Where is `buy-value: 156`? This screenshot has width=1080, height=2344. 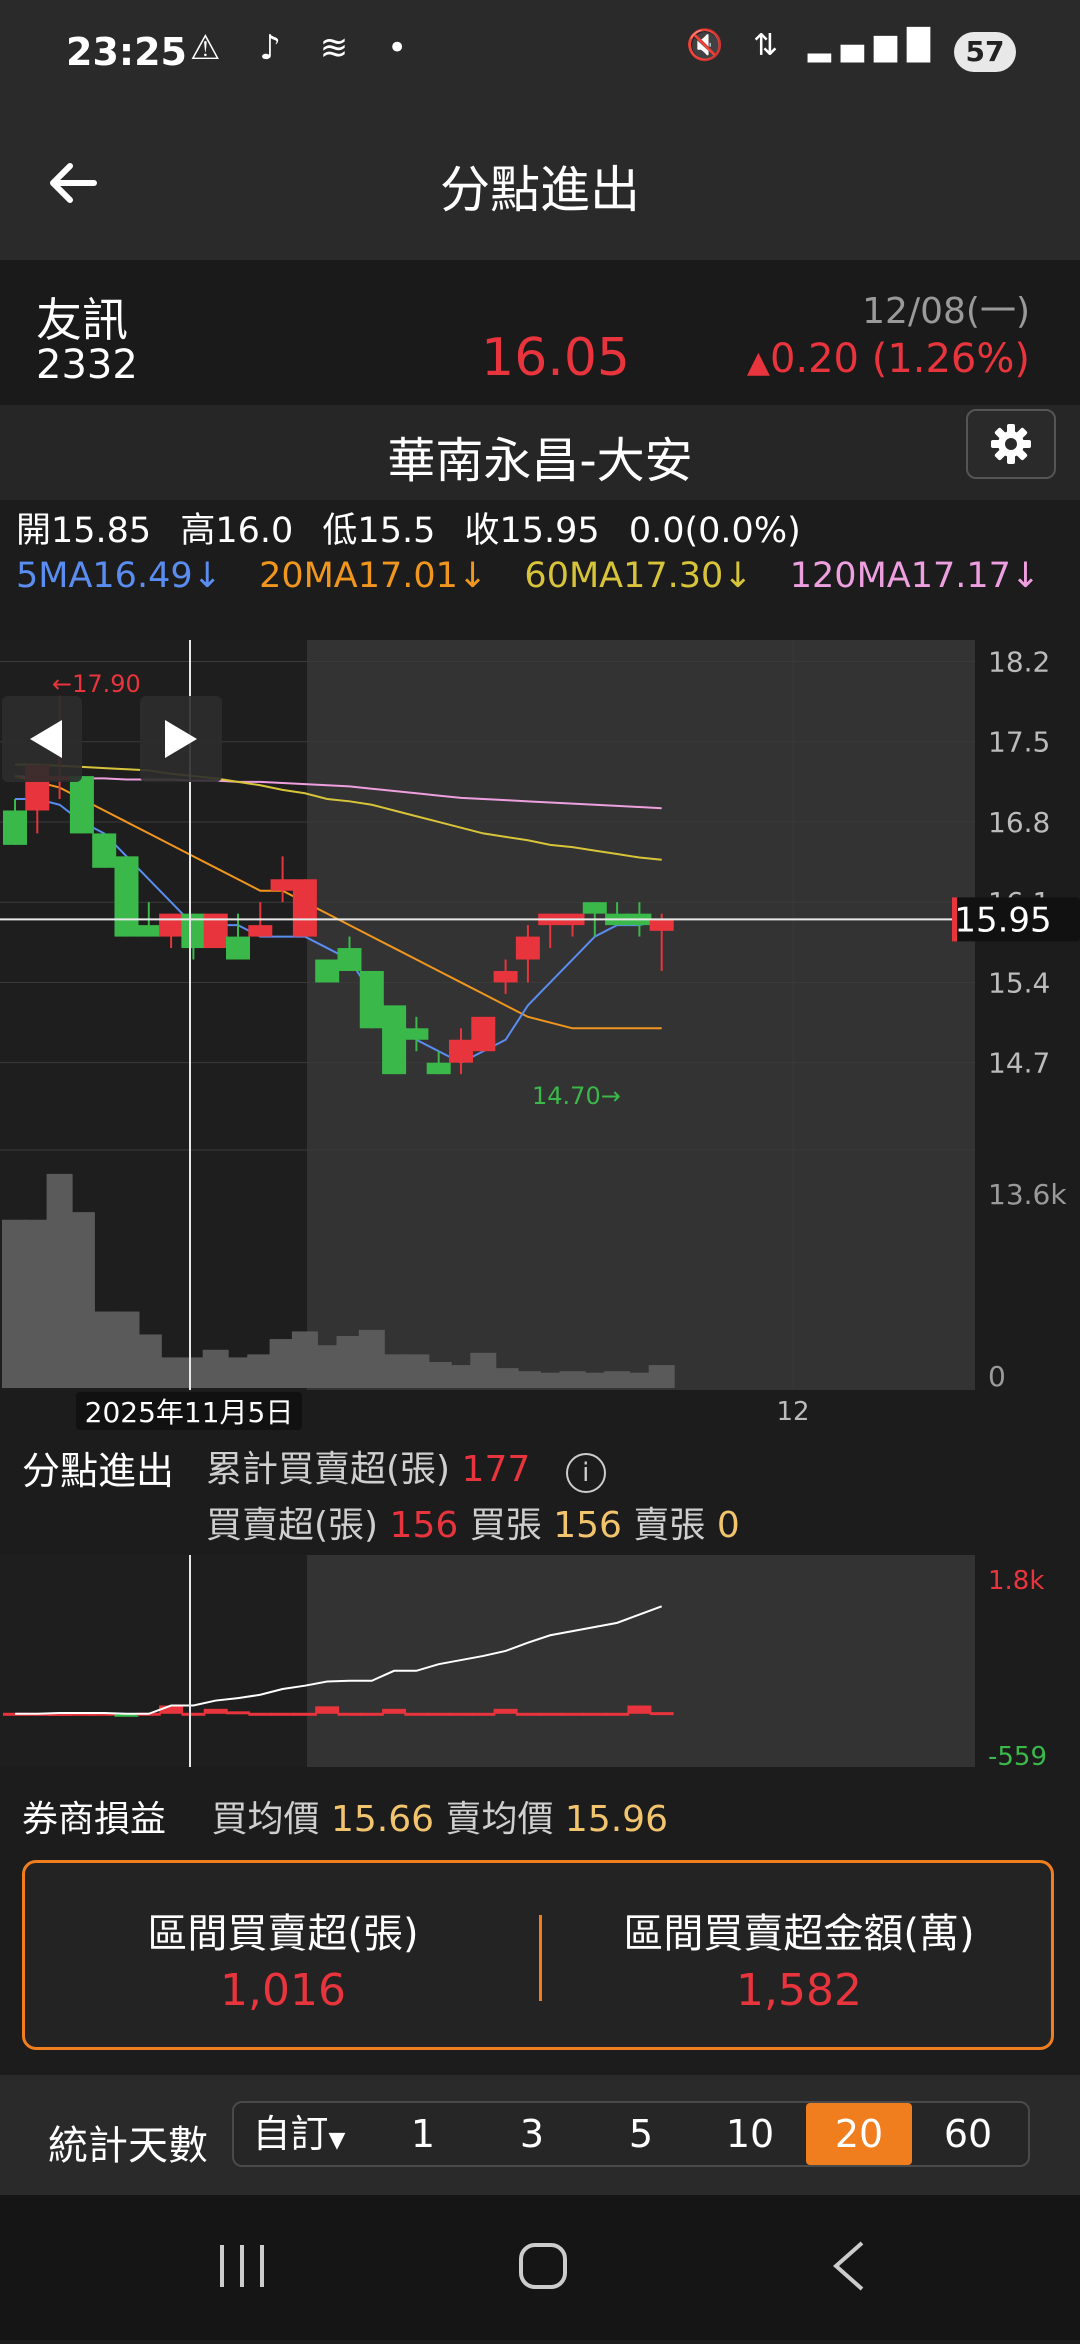 buy-value: 156 is located at coordinates (587, 1525).